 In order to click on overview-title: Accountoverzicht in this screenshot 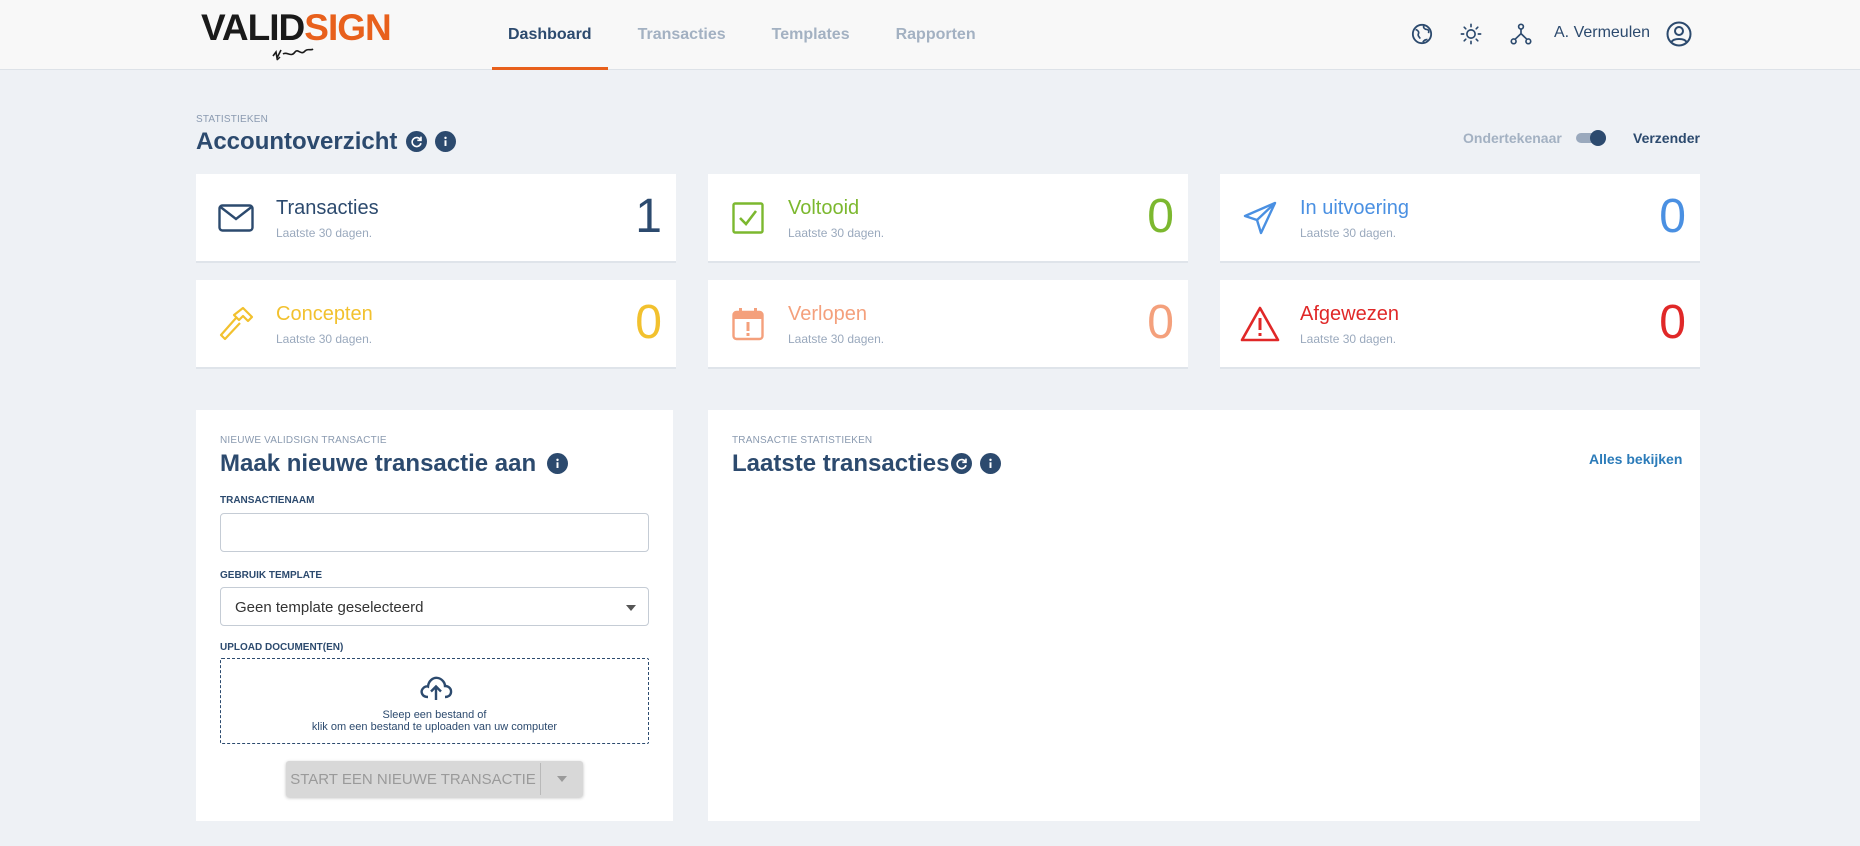, I will do `click(297, 141)`.